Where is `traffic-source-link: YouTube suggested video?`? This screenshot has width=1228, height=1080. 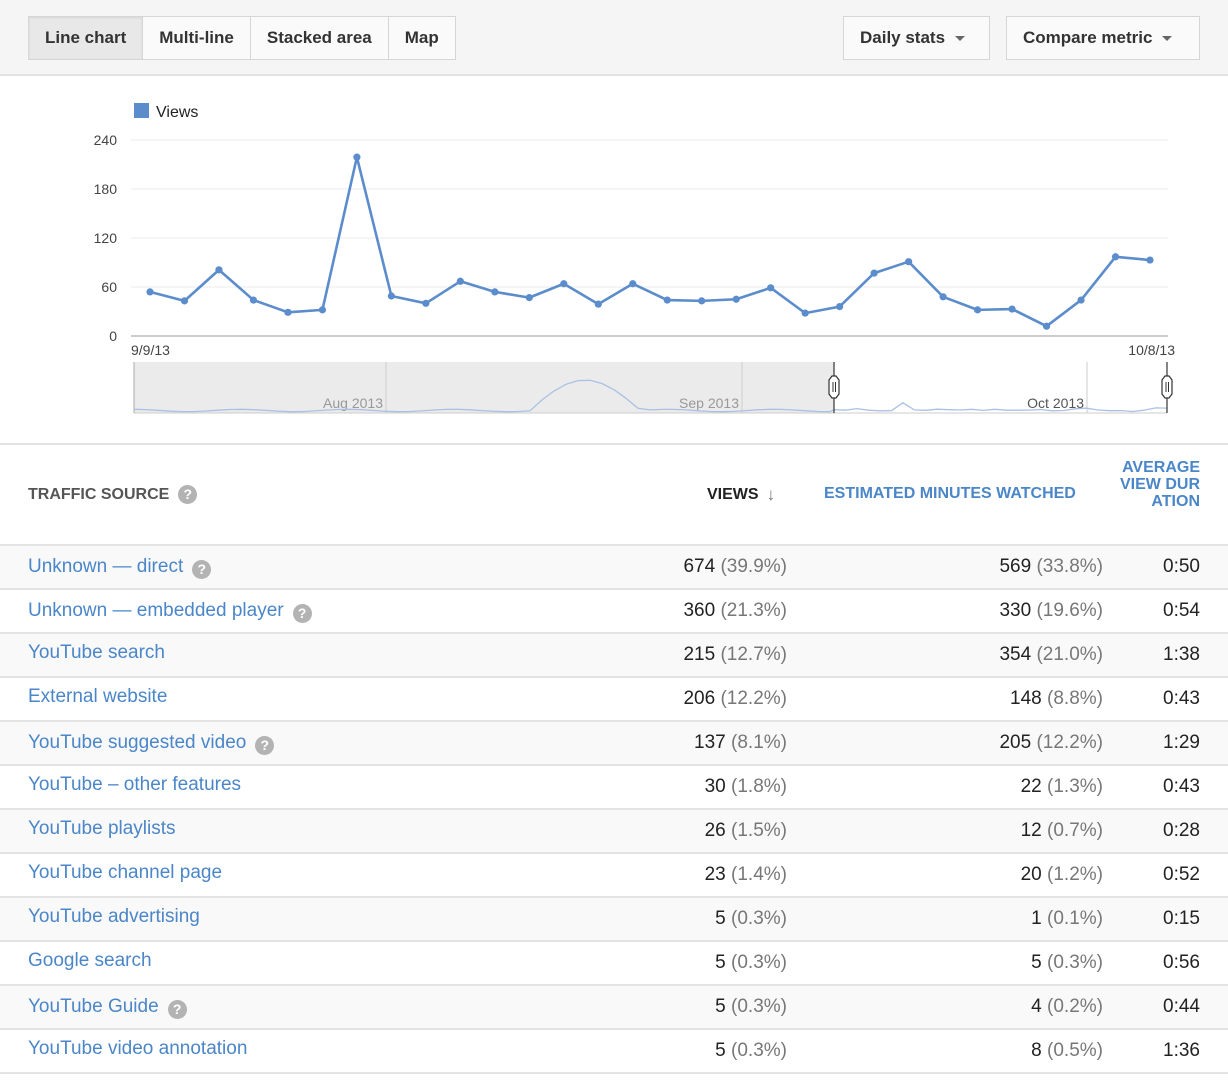
traffic-source-link: YouTube suggested video? is located at coordinates (151, 742).